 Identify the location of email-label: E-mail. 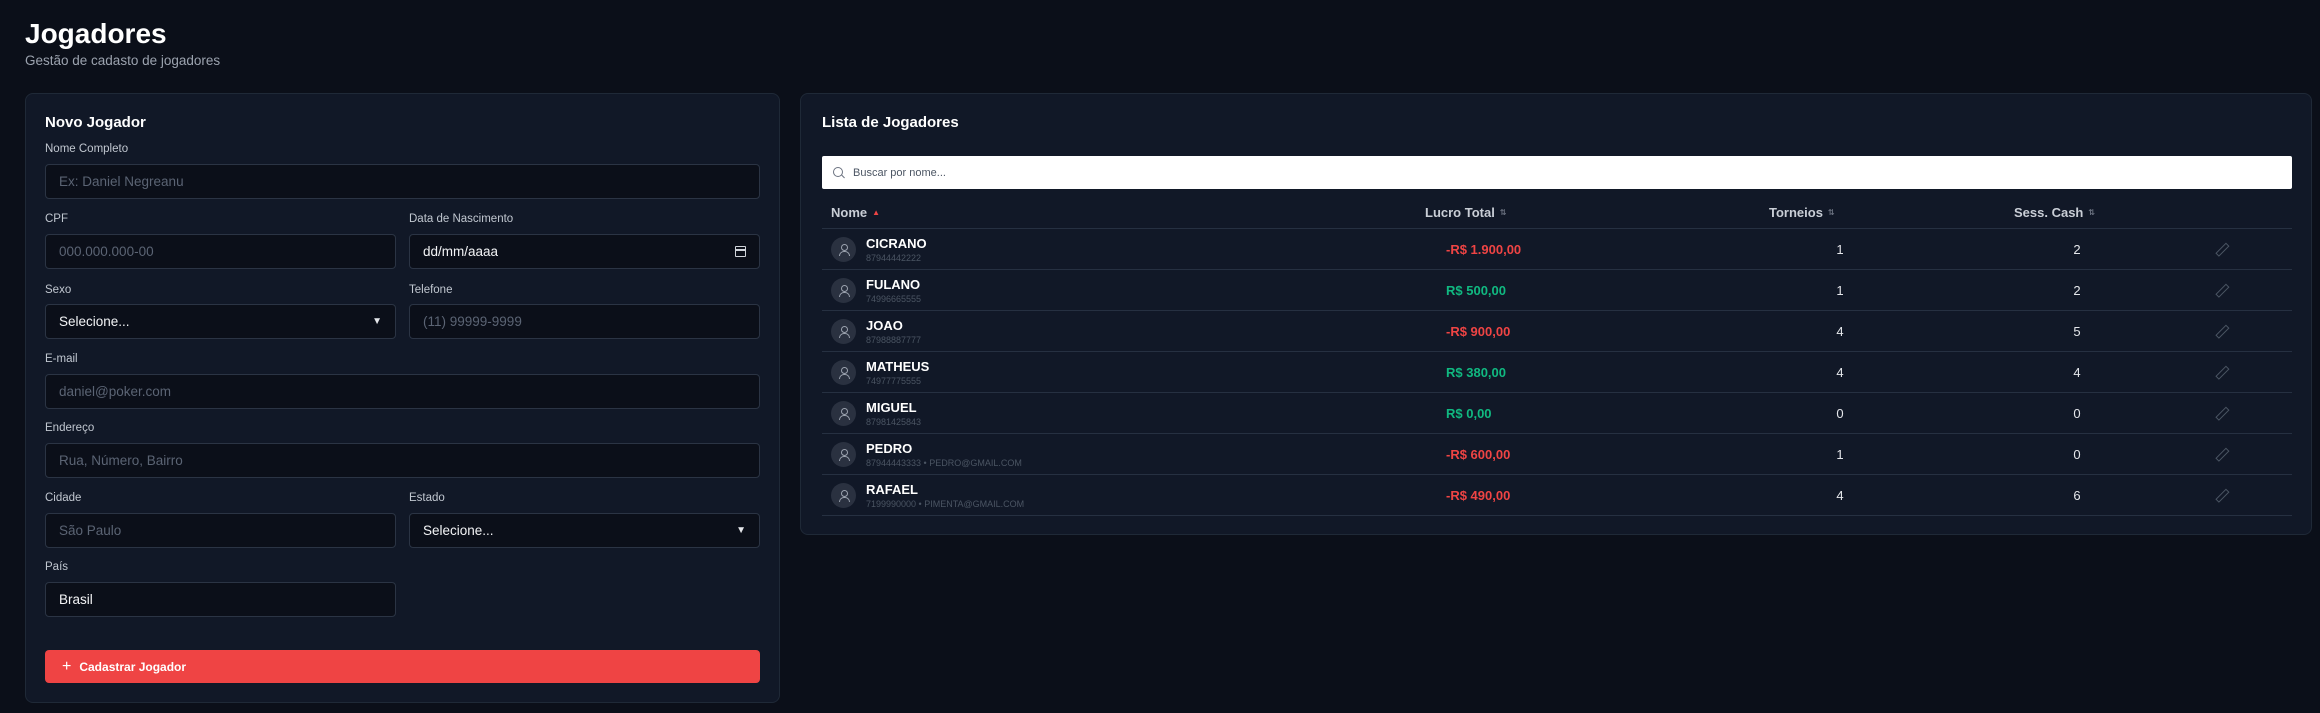
(61, 359).